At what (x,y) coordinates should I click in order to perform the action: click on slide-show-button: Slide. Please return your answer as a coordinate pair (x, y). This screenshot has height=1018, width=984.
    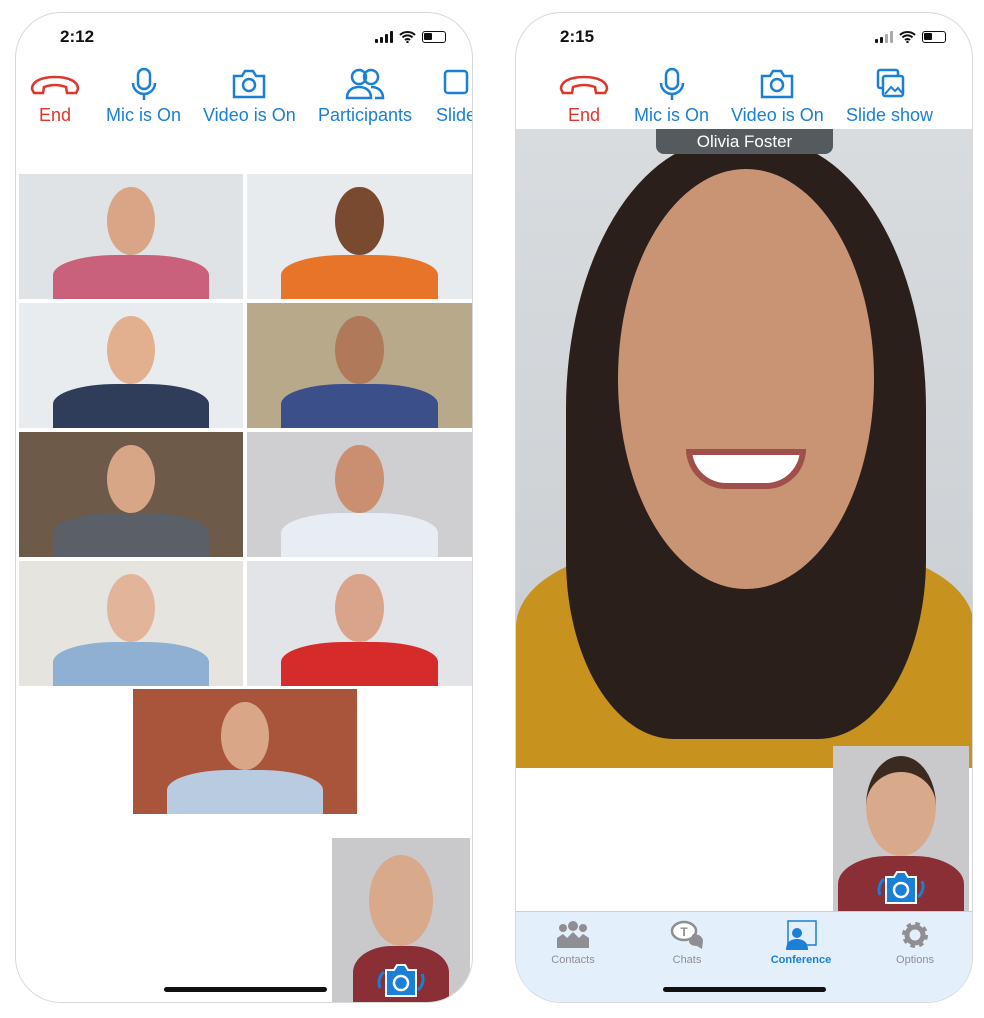
    Looking at the image, I should click on (454, 96).